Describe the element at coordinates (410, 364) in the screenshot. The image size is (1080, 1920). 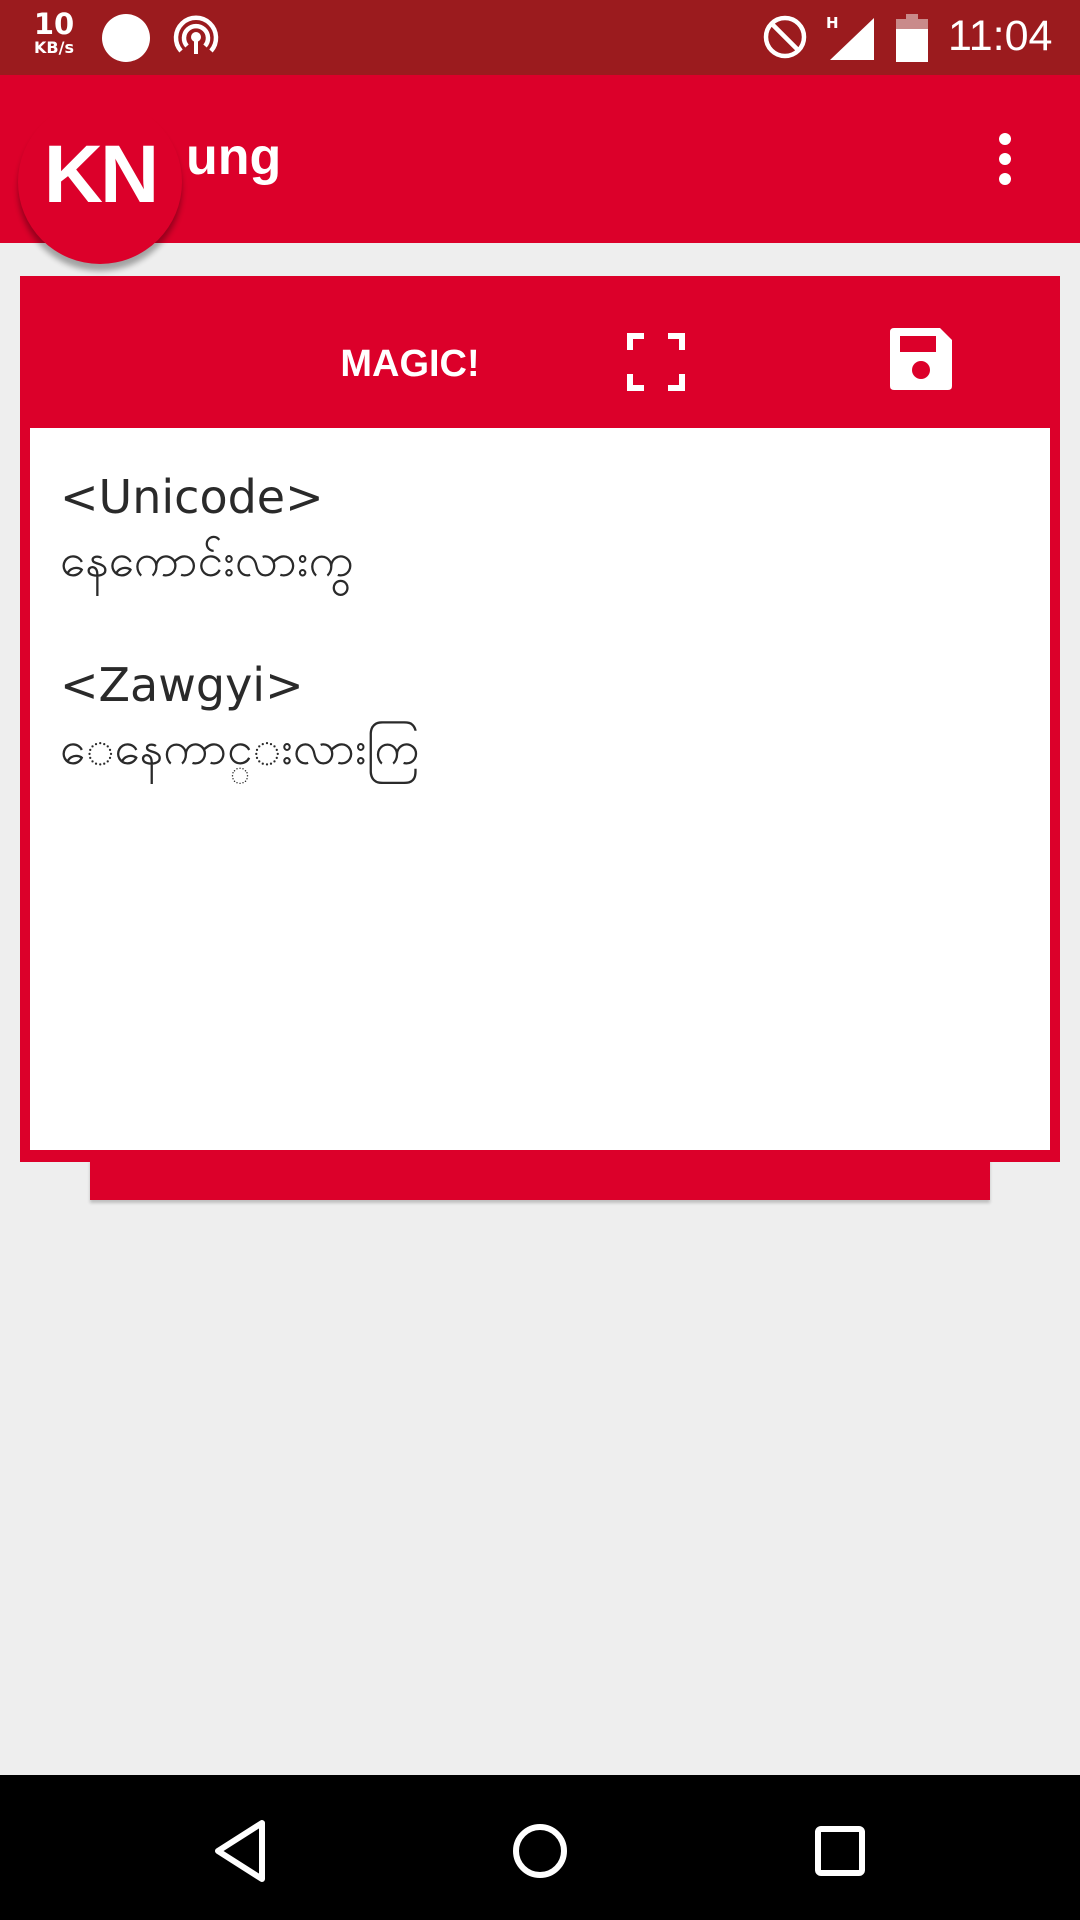
I see `magic-button: MAGIC!` at that location.